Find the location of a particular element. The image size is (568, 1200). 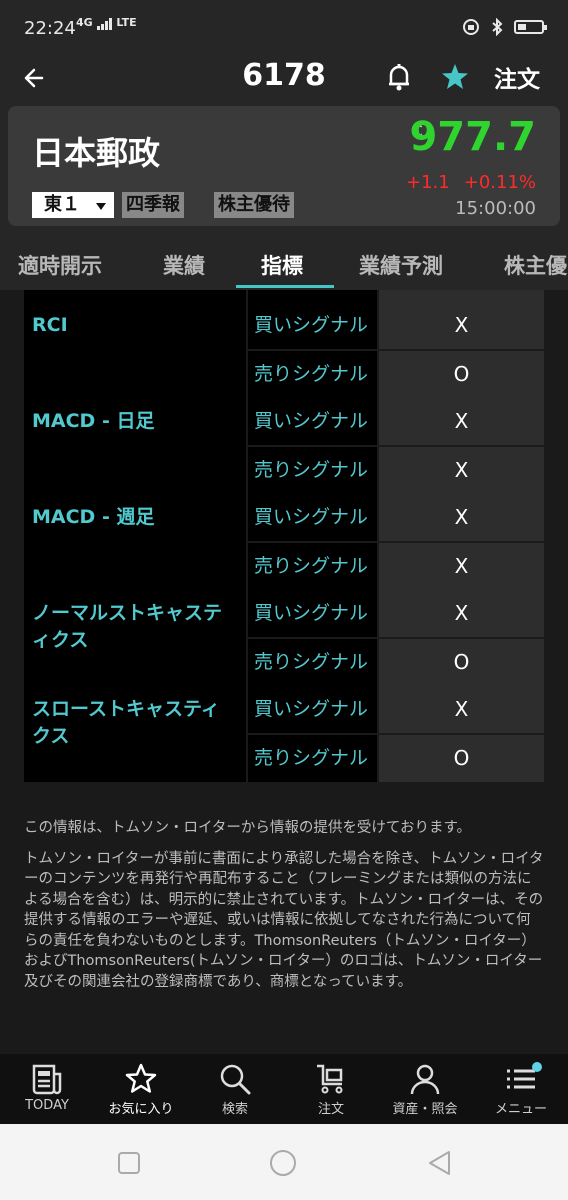

nav-label: TODAY is located at coordinates (47, 1105).